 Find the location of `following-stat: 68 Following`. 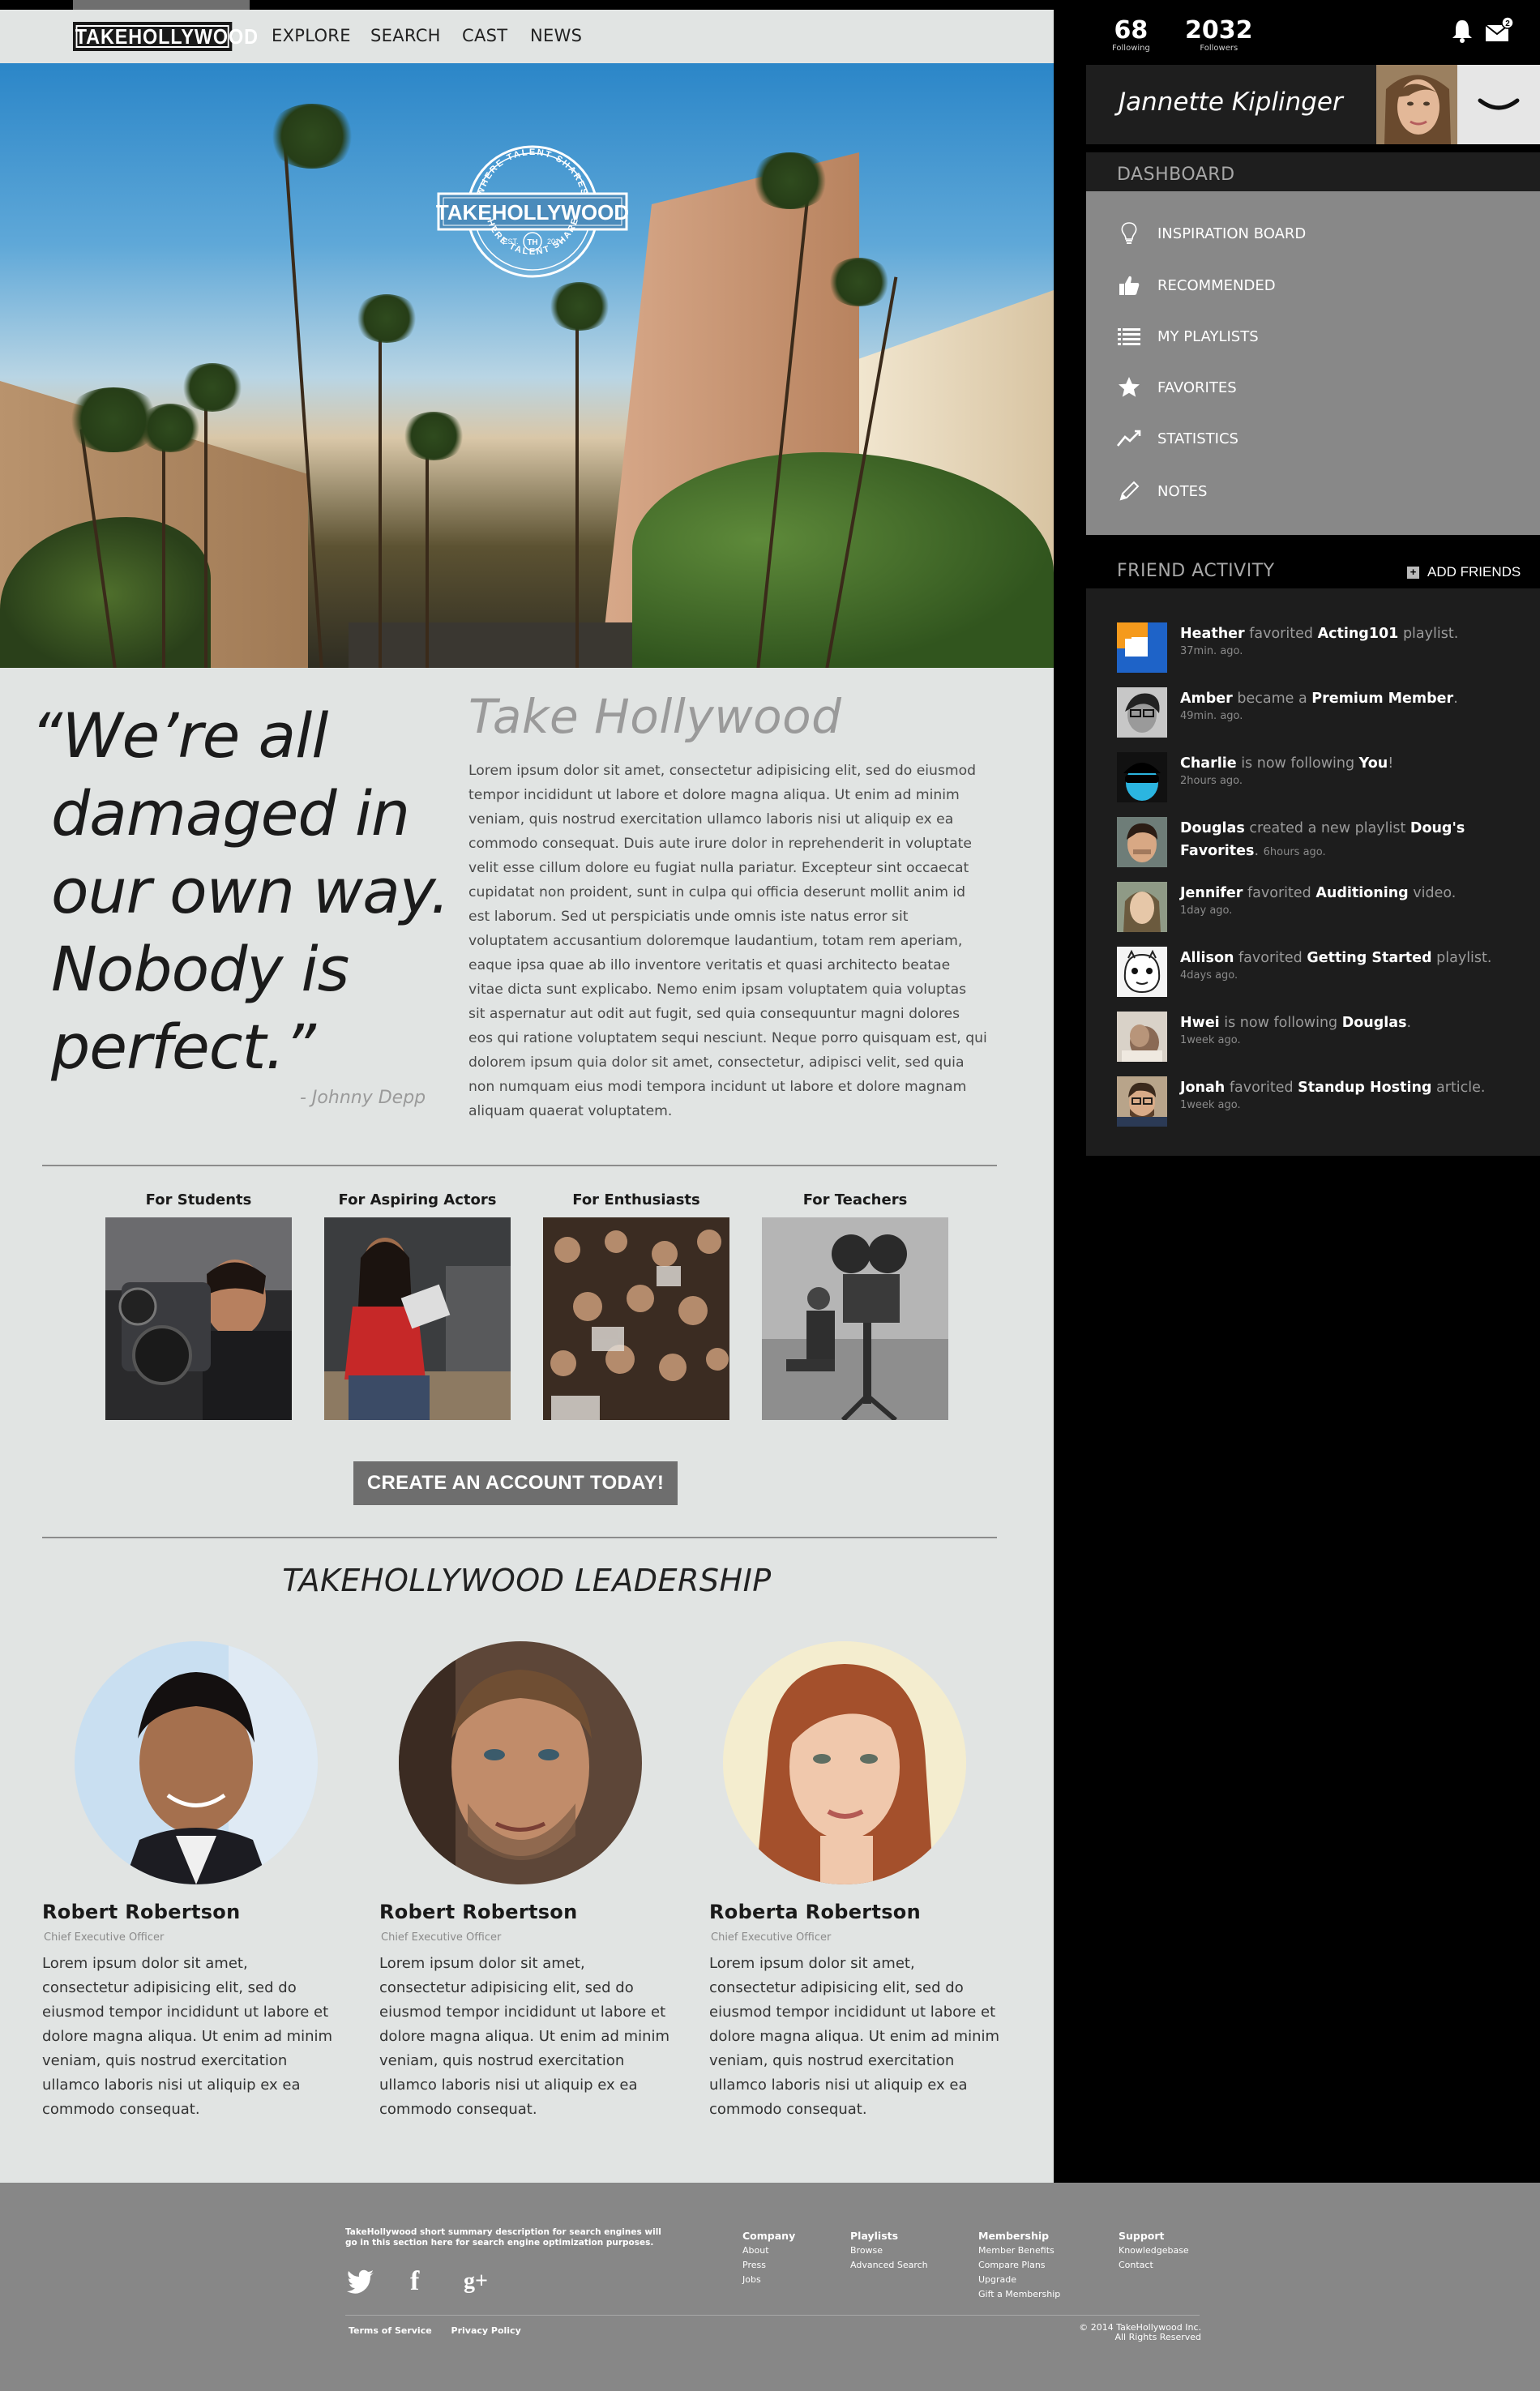

following-stat: 68 Following is located at coordinates (1131, 35).